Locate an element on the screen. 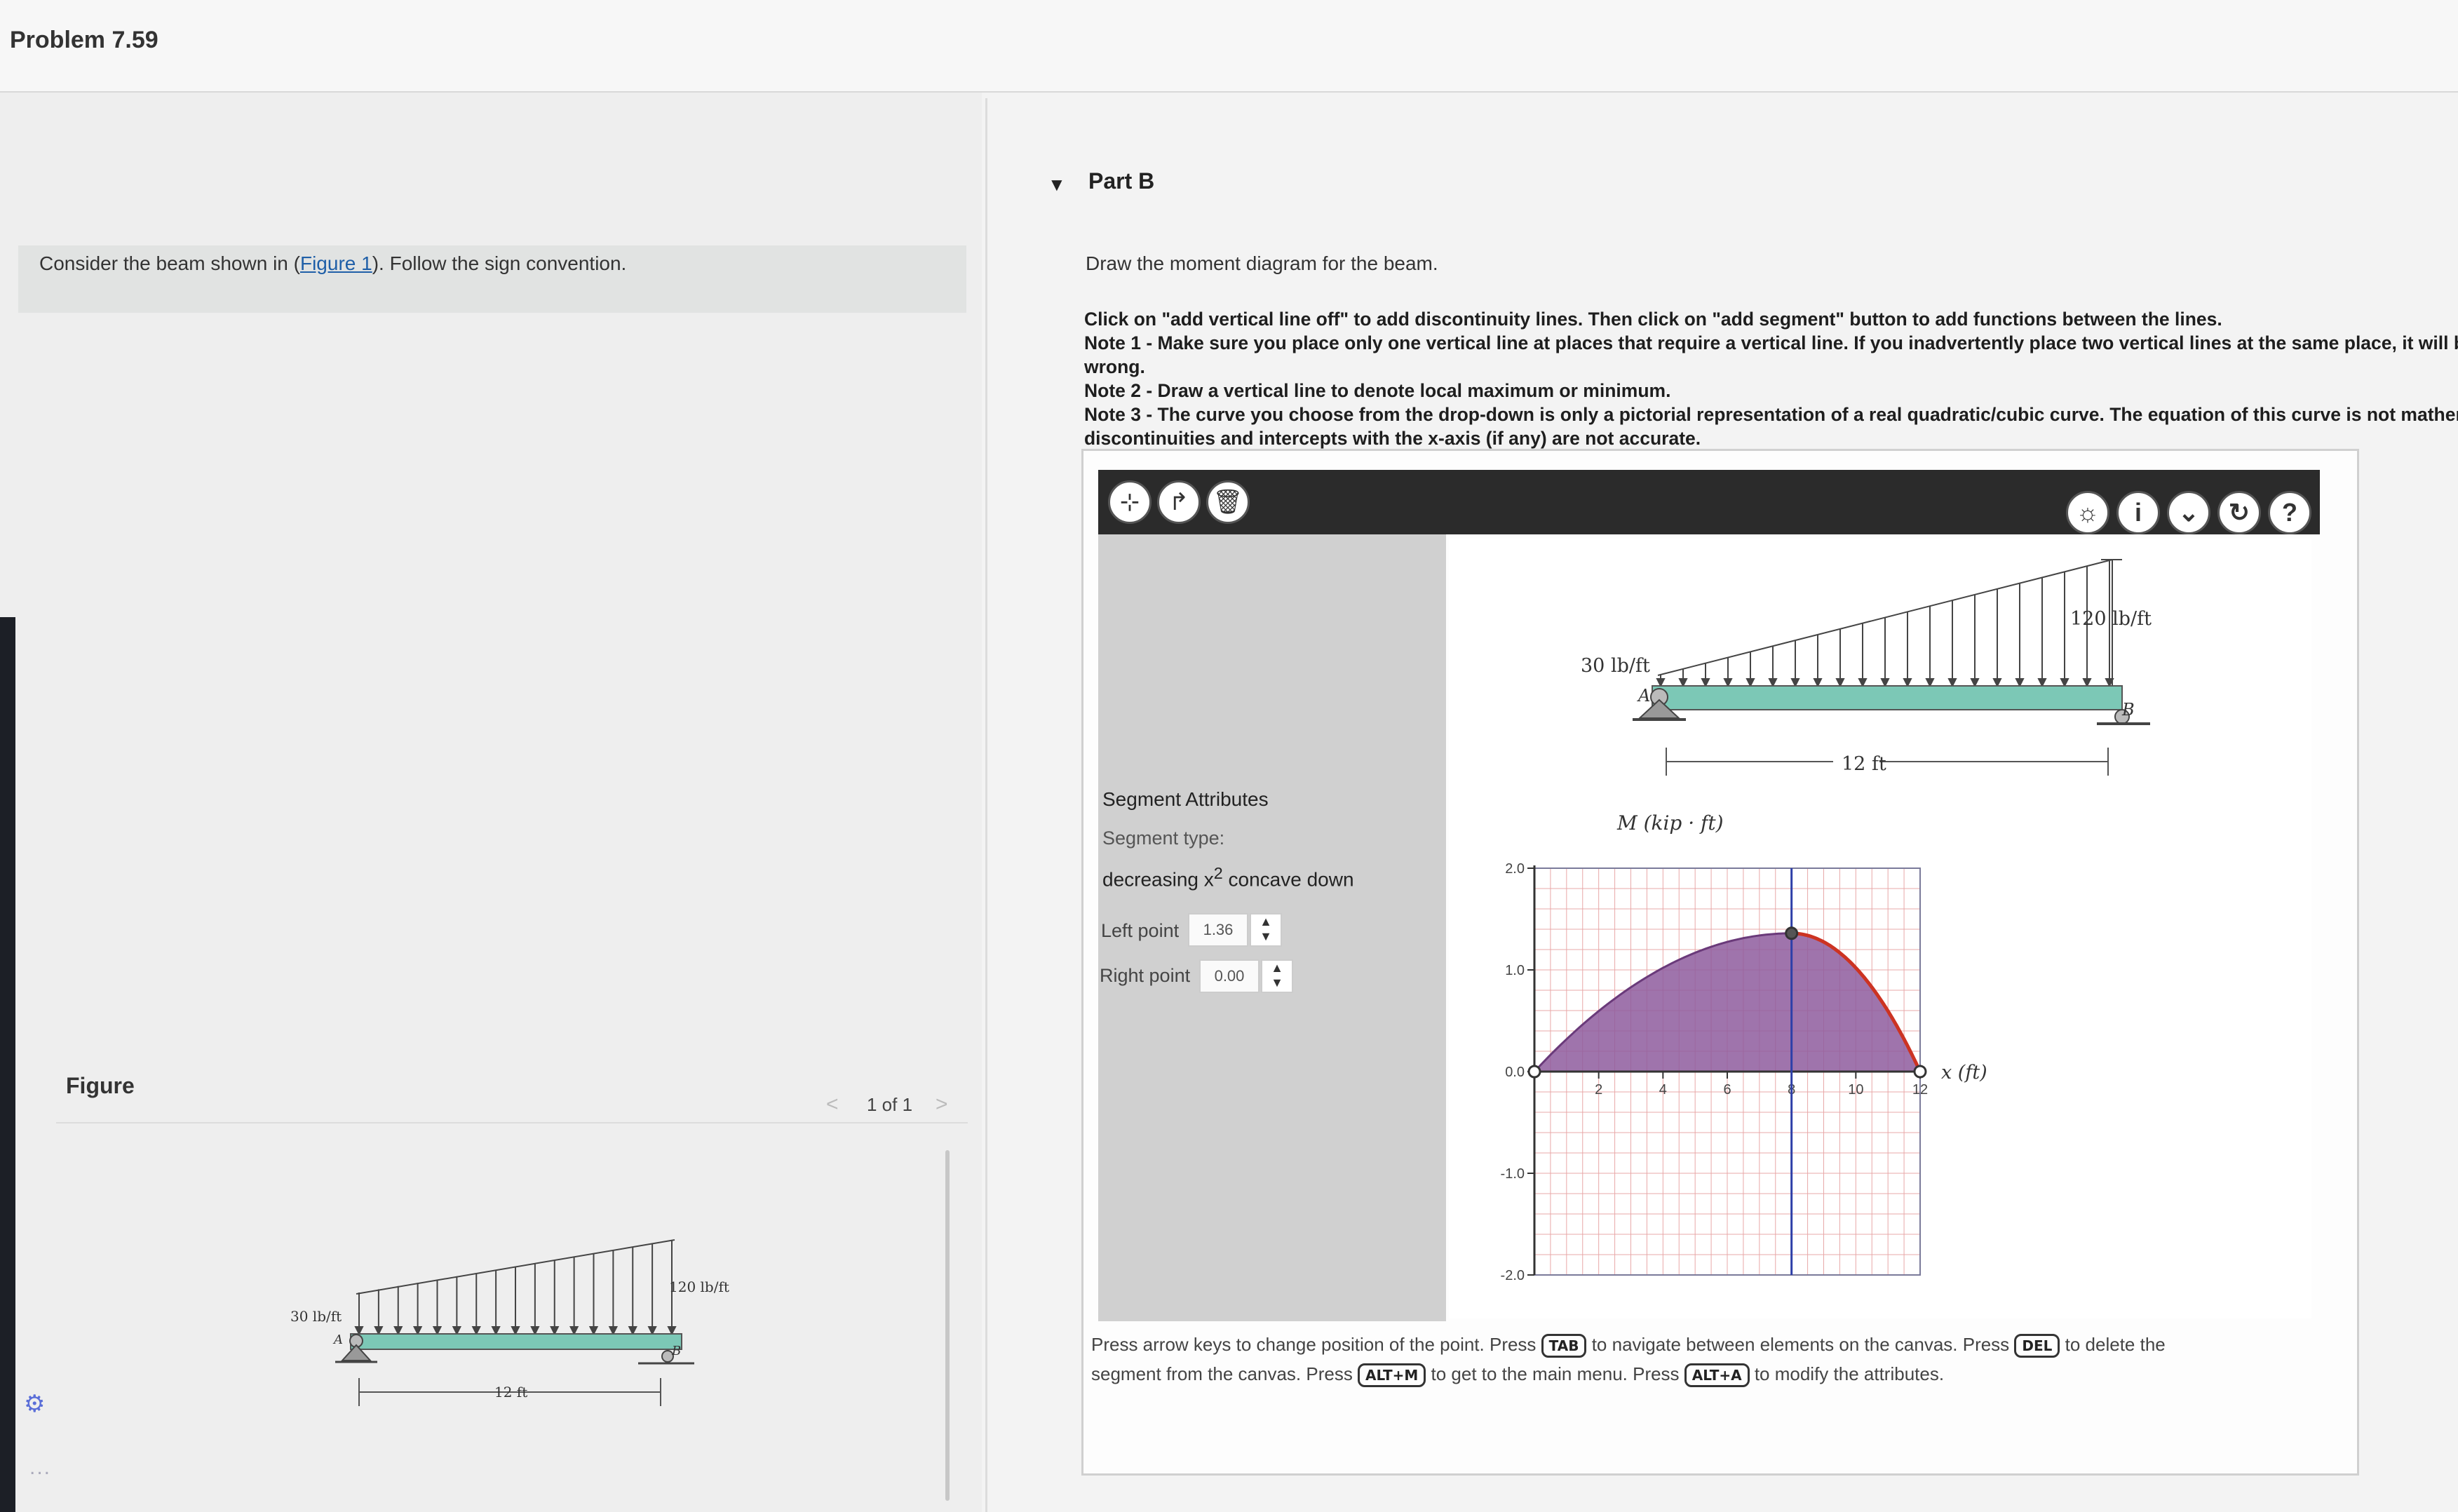  add-vertical-line-icon: ⊹ is located at coordinates (1129, 502).